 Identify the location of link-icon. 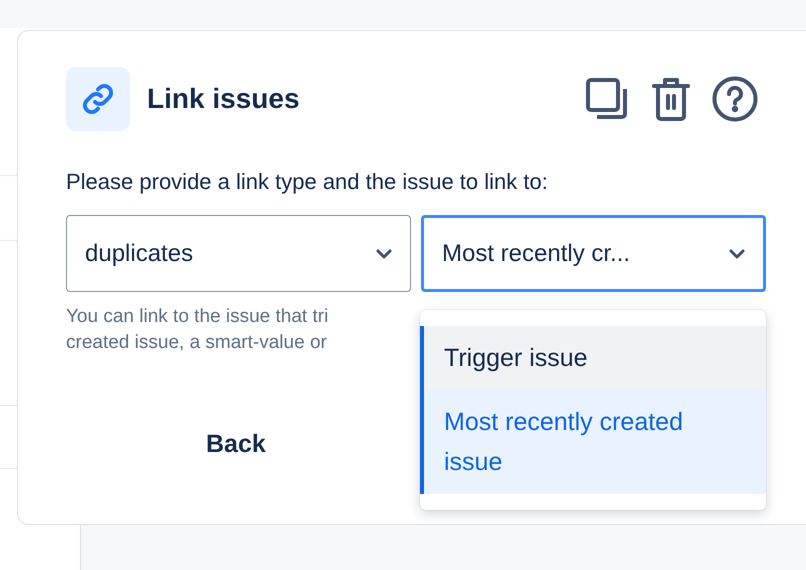
(98, 99).